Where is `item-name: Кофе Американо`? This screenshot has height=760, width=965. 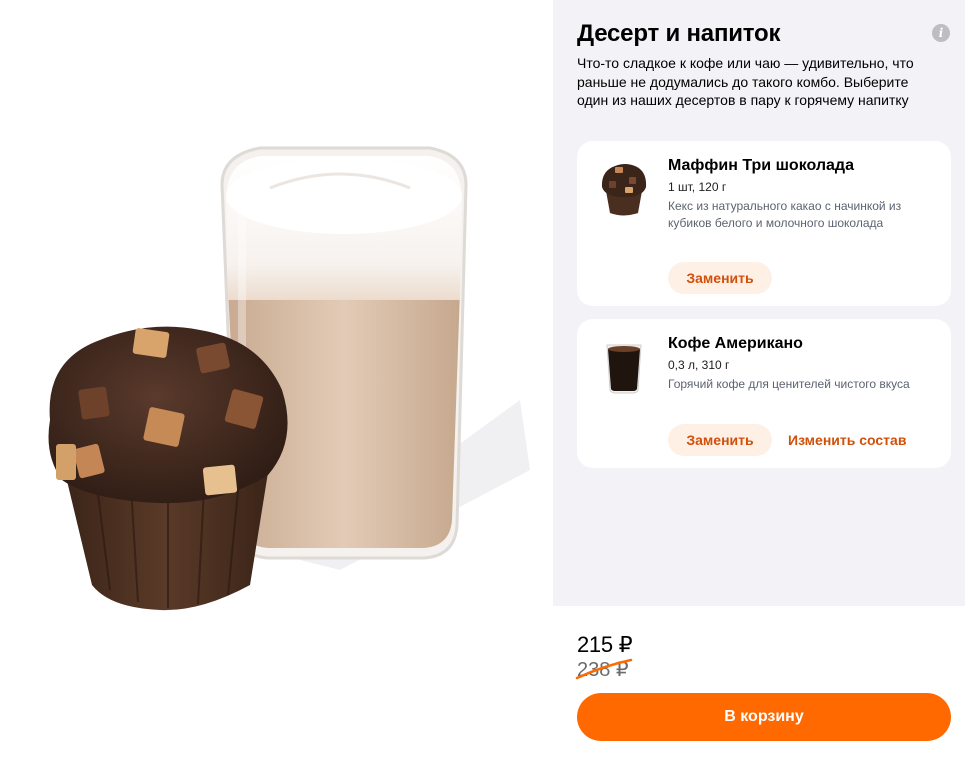
item-name: Кофе Американо is located at coordinates (735, 343).